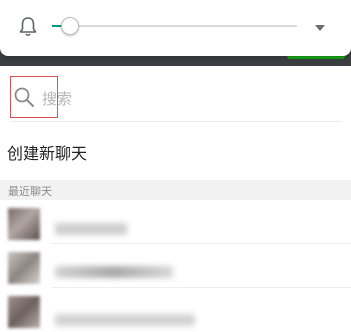 Image resolution: width=351 pixels, height=332 pixels. Describe the element at coordinates (57, 98) in the screenshot. I see `search-input: 搜索` at that location.